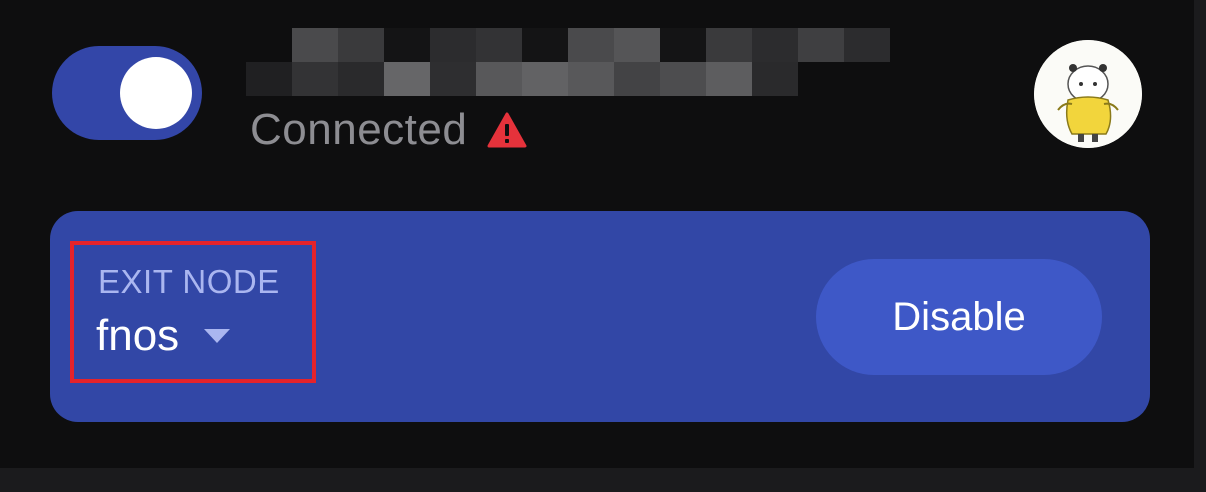  Describe the element at coordinates (959, 317) in the screenshot. I see `disable-exit-node-button: Disable` at that location.